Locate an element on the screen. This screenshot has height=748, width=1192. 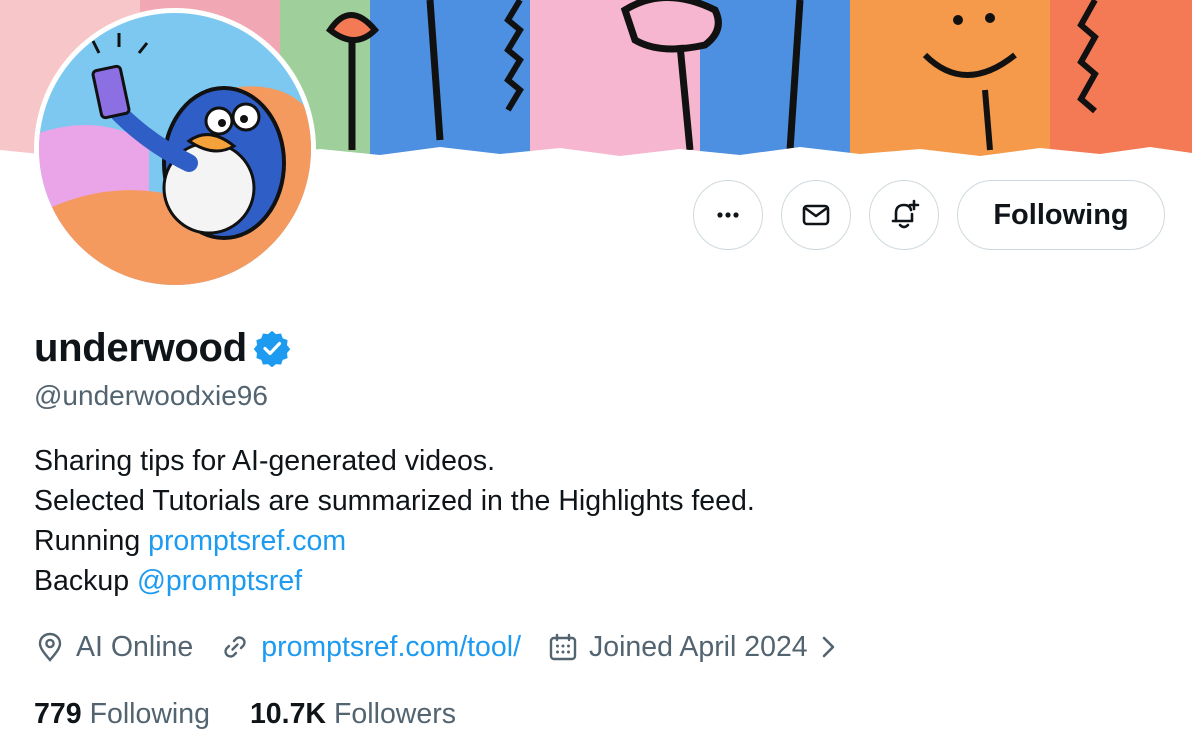
following-count-link: 779 Following is located at coordinates (122, 714).